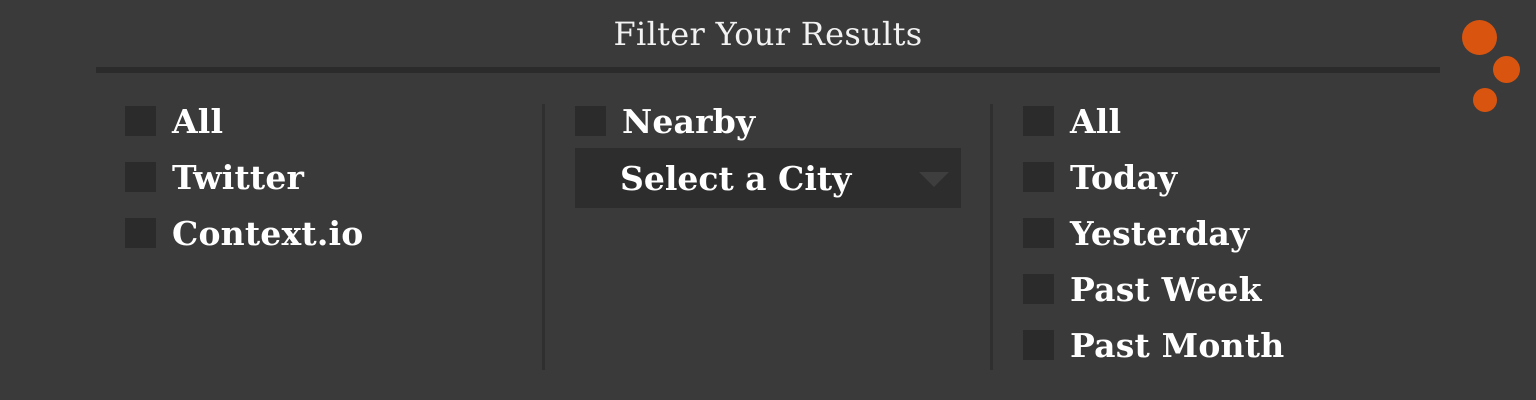 This screenshot has height=400, width=1536. I want to click on option-label: Context.io, so click(268, 233).